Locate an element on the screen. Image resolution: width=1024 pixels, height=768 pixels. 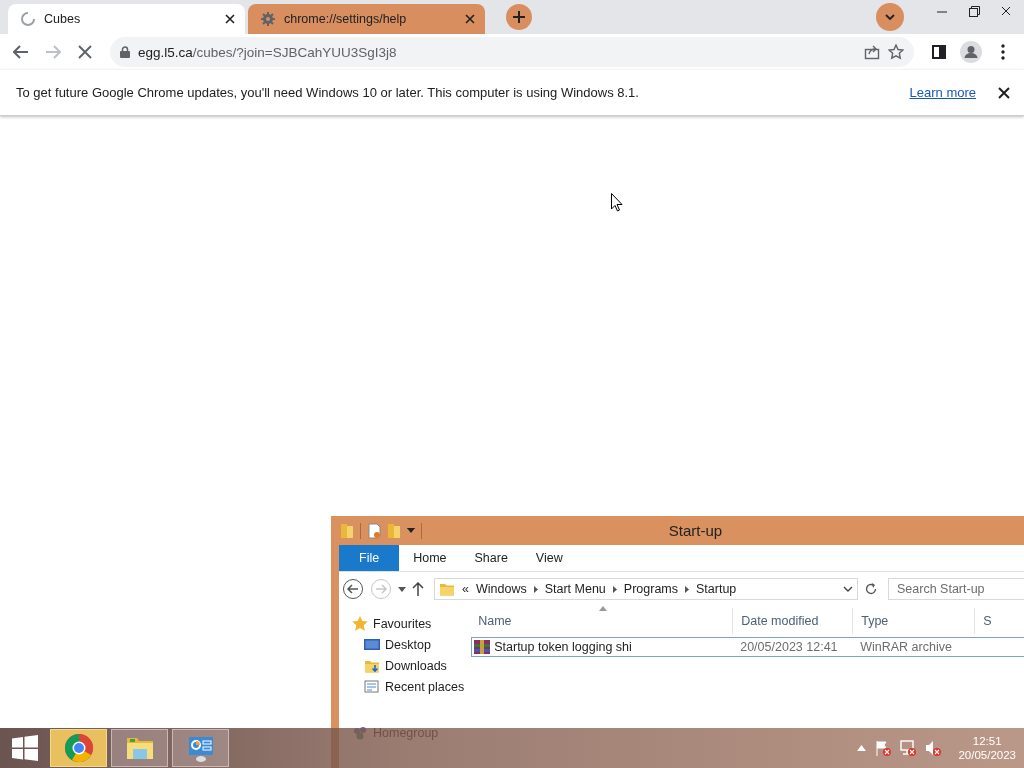
speaker-icon is located at coordinates (933, 748).